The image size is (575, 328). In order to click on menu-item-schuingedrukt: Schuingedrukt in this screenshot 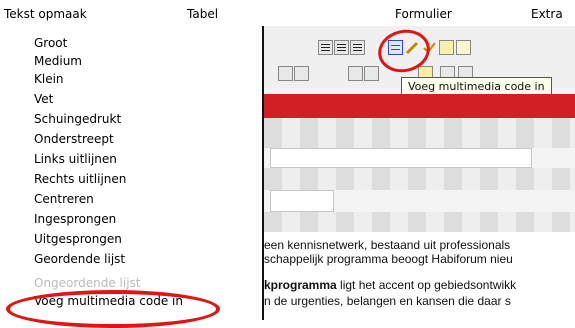, I will do `click(77, 119)`.